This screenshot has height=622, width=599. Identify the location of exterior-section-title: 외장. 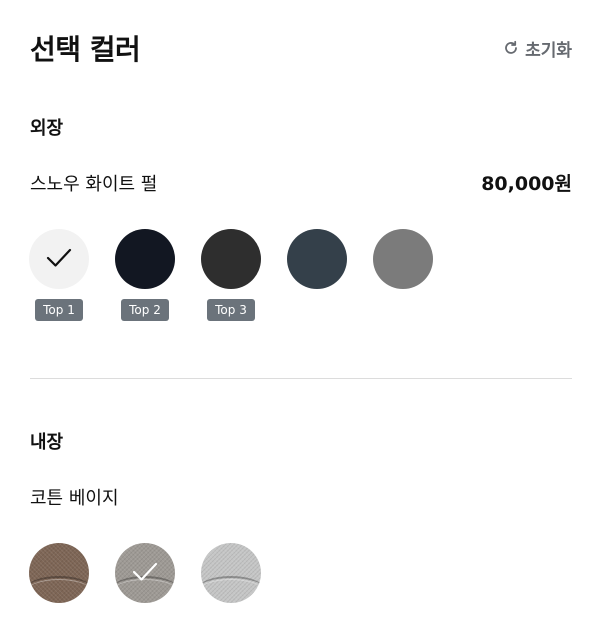
(47, 128).